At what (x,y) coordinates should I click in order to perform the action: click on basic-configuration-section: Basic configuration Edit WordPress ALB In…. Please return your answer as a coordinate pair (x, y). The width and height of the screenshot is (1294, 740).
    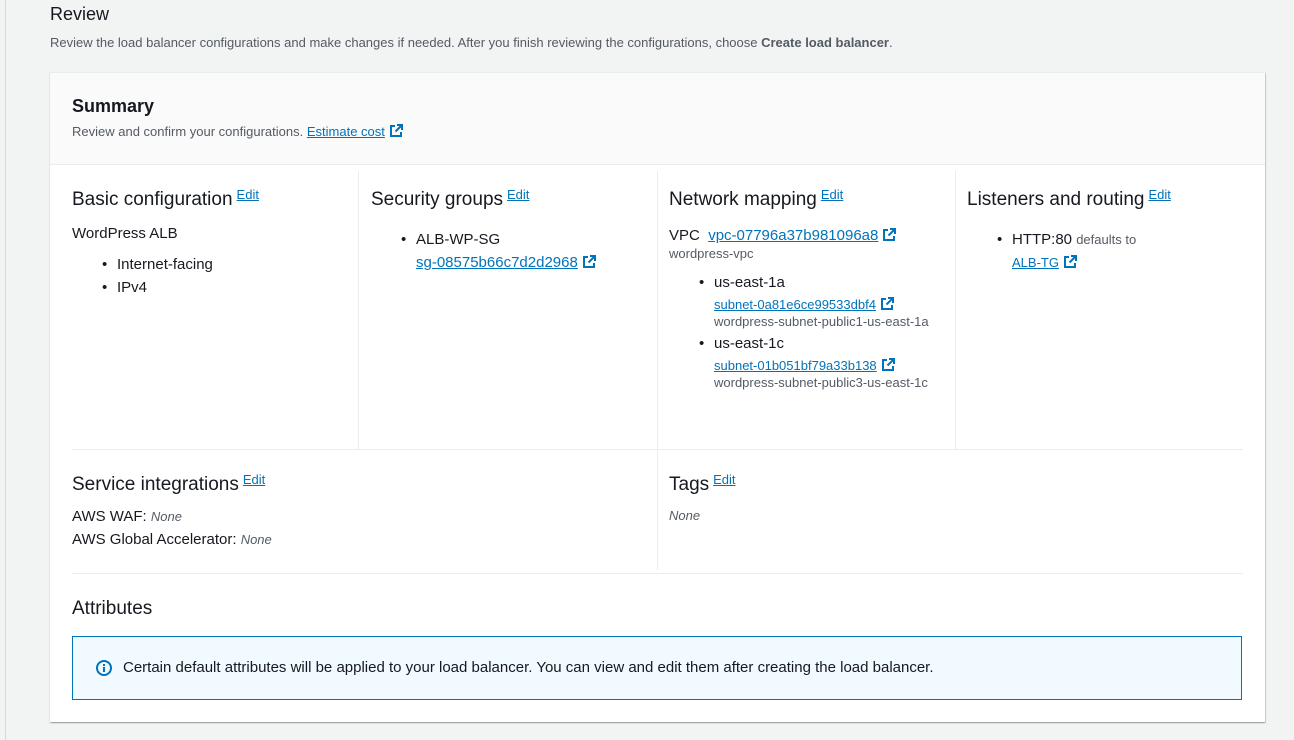
    Looking at the image, I should click on (212, 310).